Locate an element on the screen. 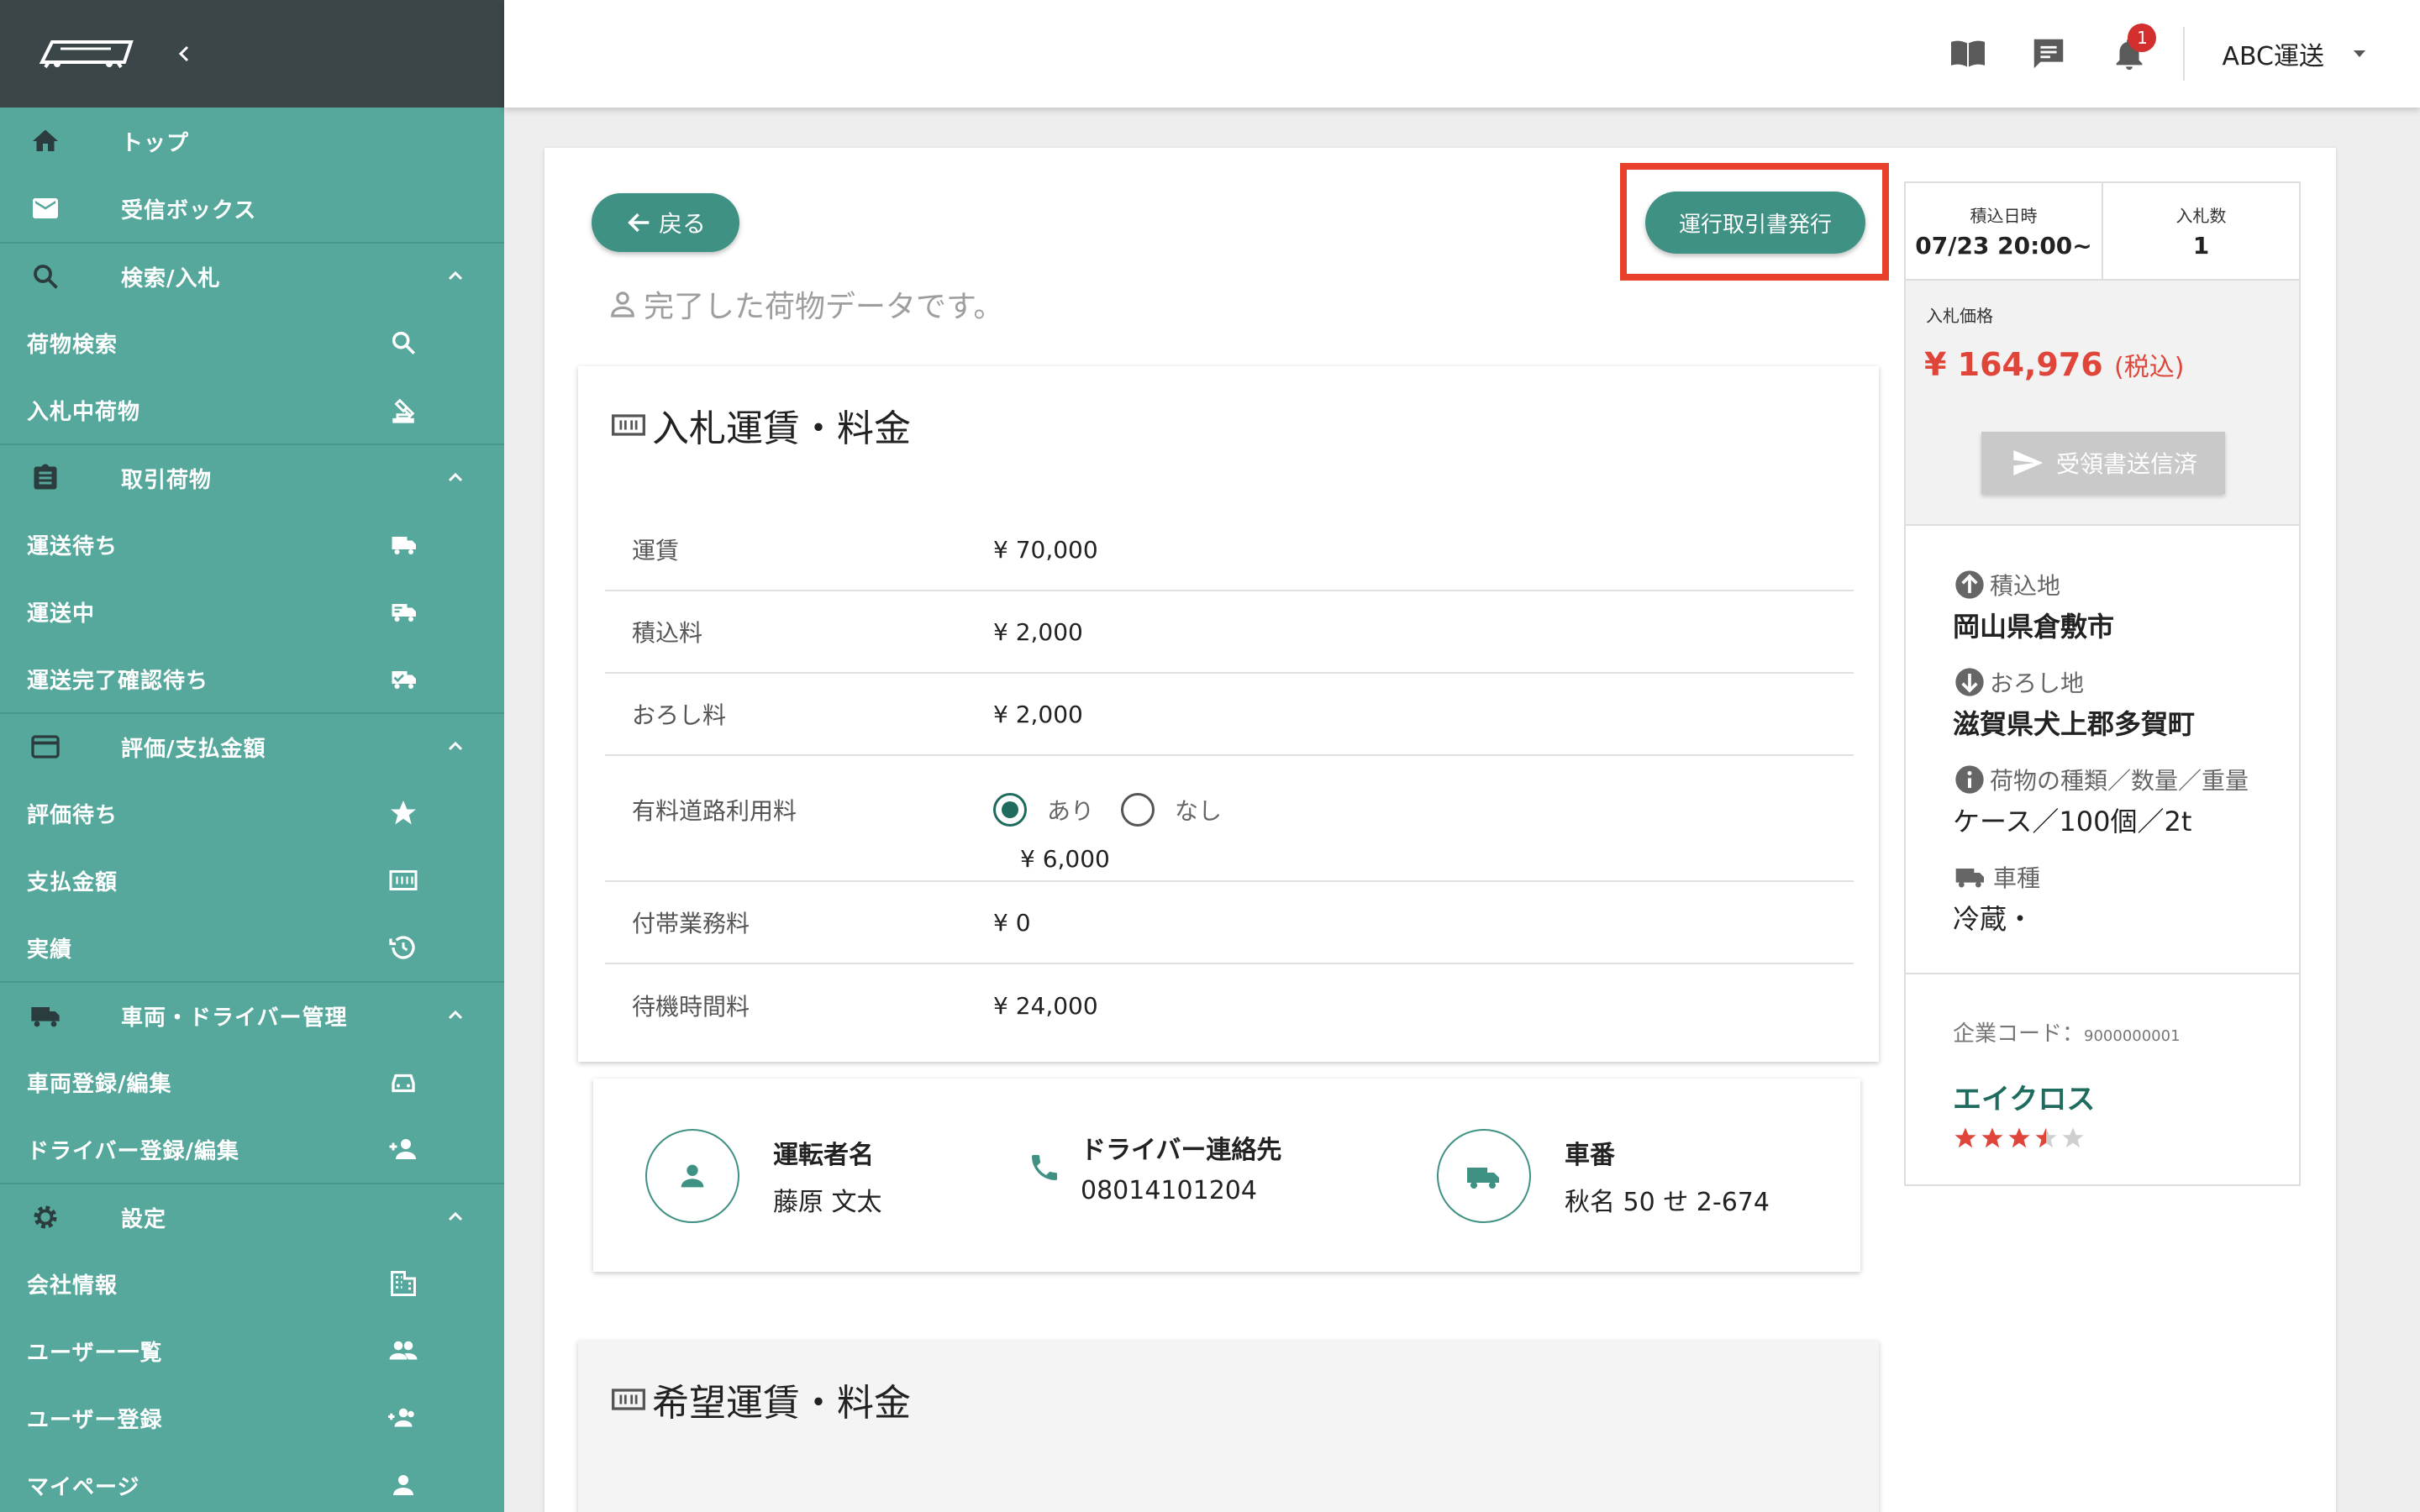 The image size is (2420, 1512). company-code-label: 企業コード： is located at coordinates (2019, 1034).